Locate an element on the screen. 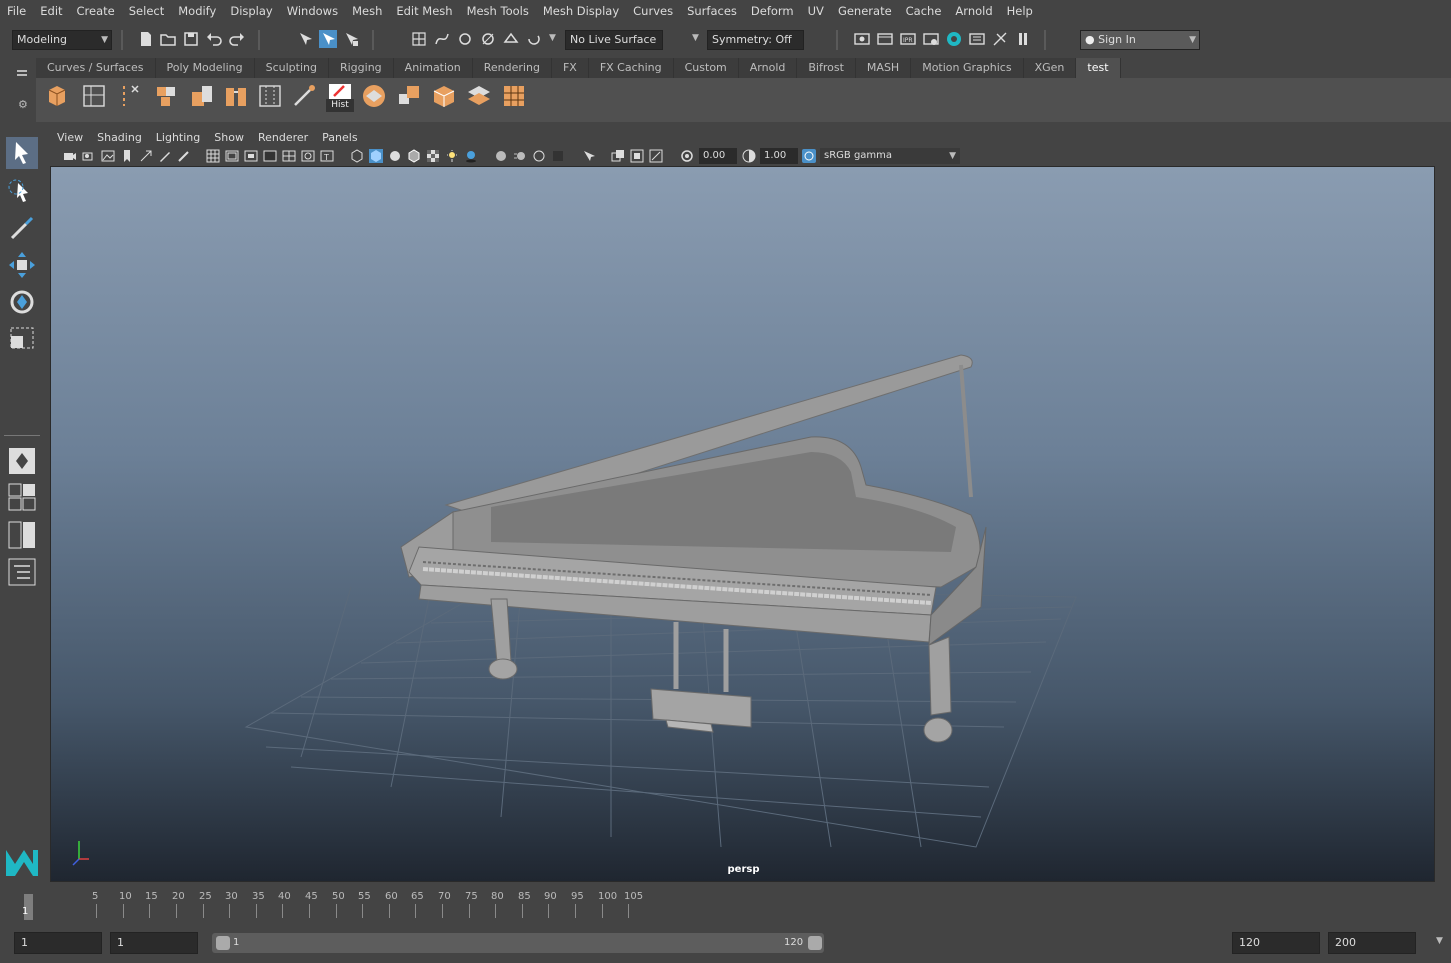 This screenshot has height=963, width=1451. menu-set-dropdown: Modeling ▼ is located at coordinates (62, 40).